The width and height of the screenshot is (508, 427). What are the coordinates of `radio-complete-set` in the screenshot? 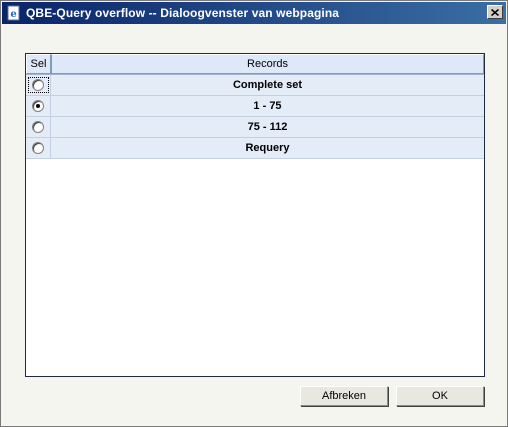 It's located at (38, 85).